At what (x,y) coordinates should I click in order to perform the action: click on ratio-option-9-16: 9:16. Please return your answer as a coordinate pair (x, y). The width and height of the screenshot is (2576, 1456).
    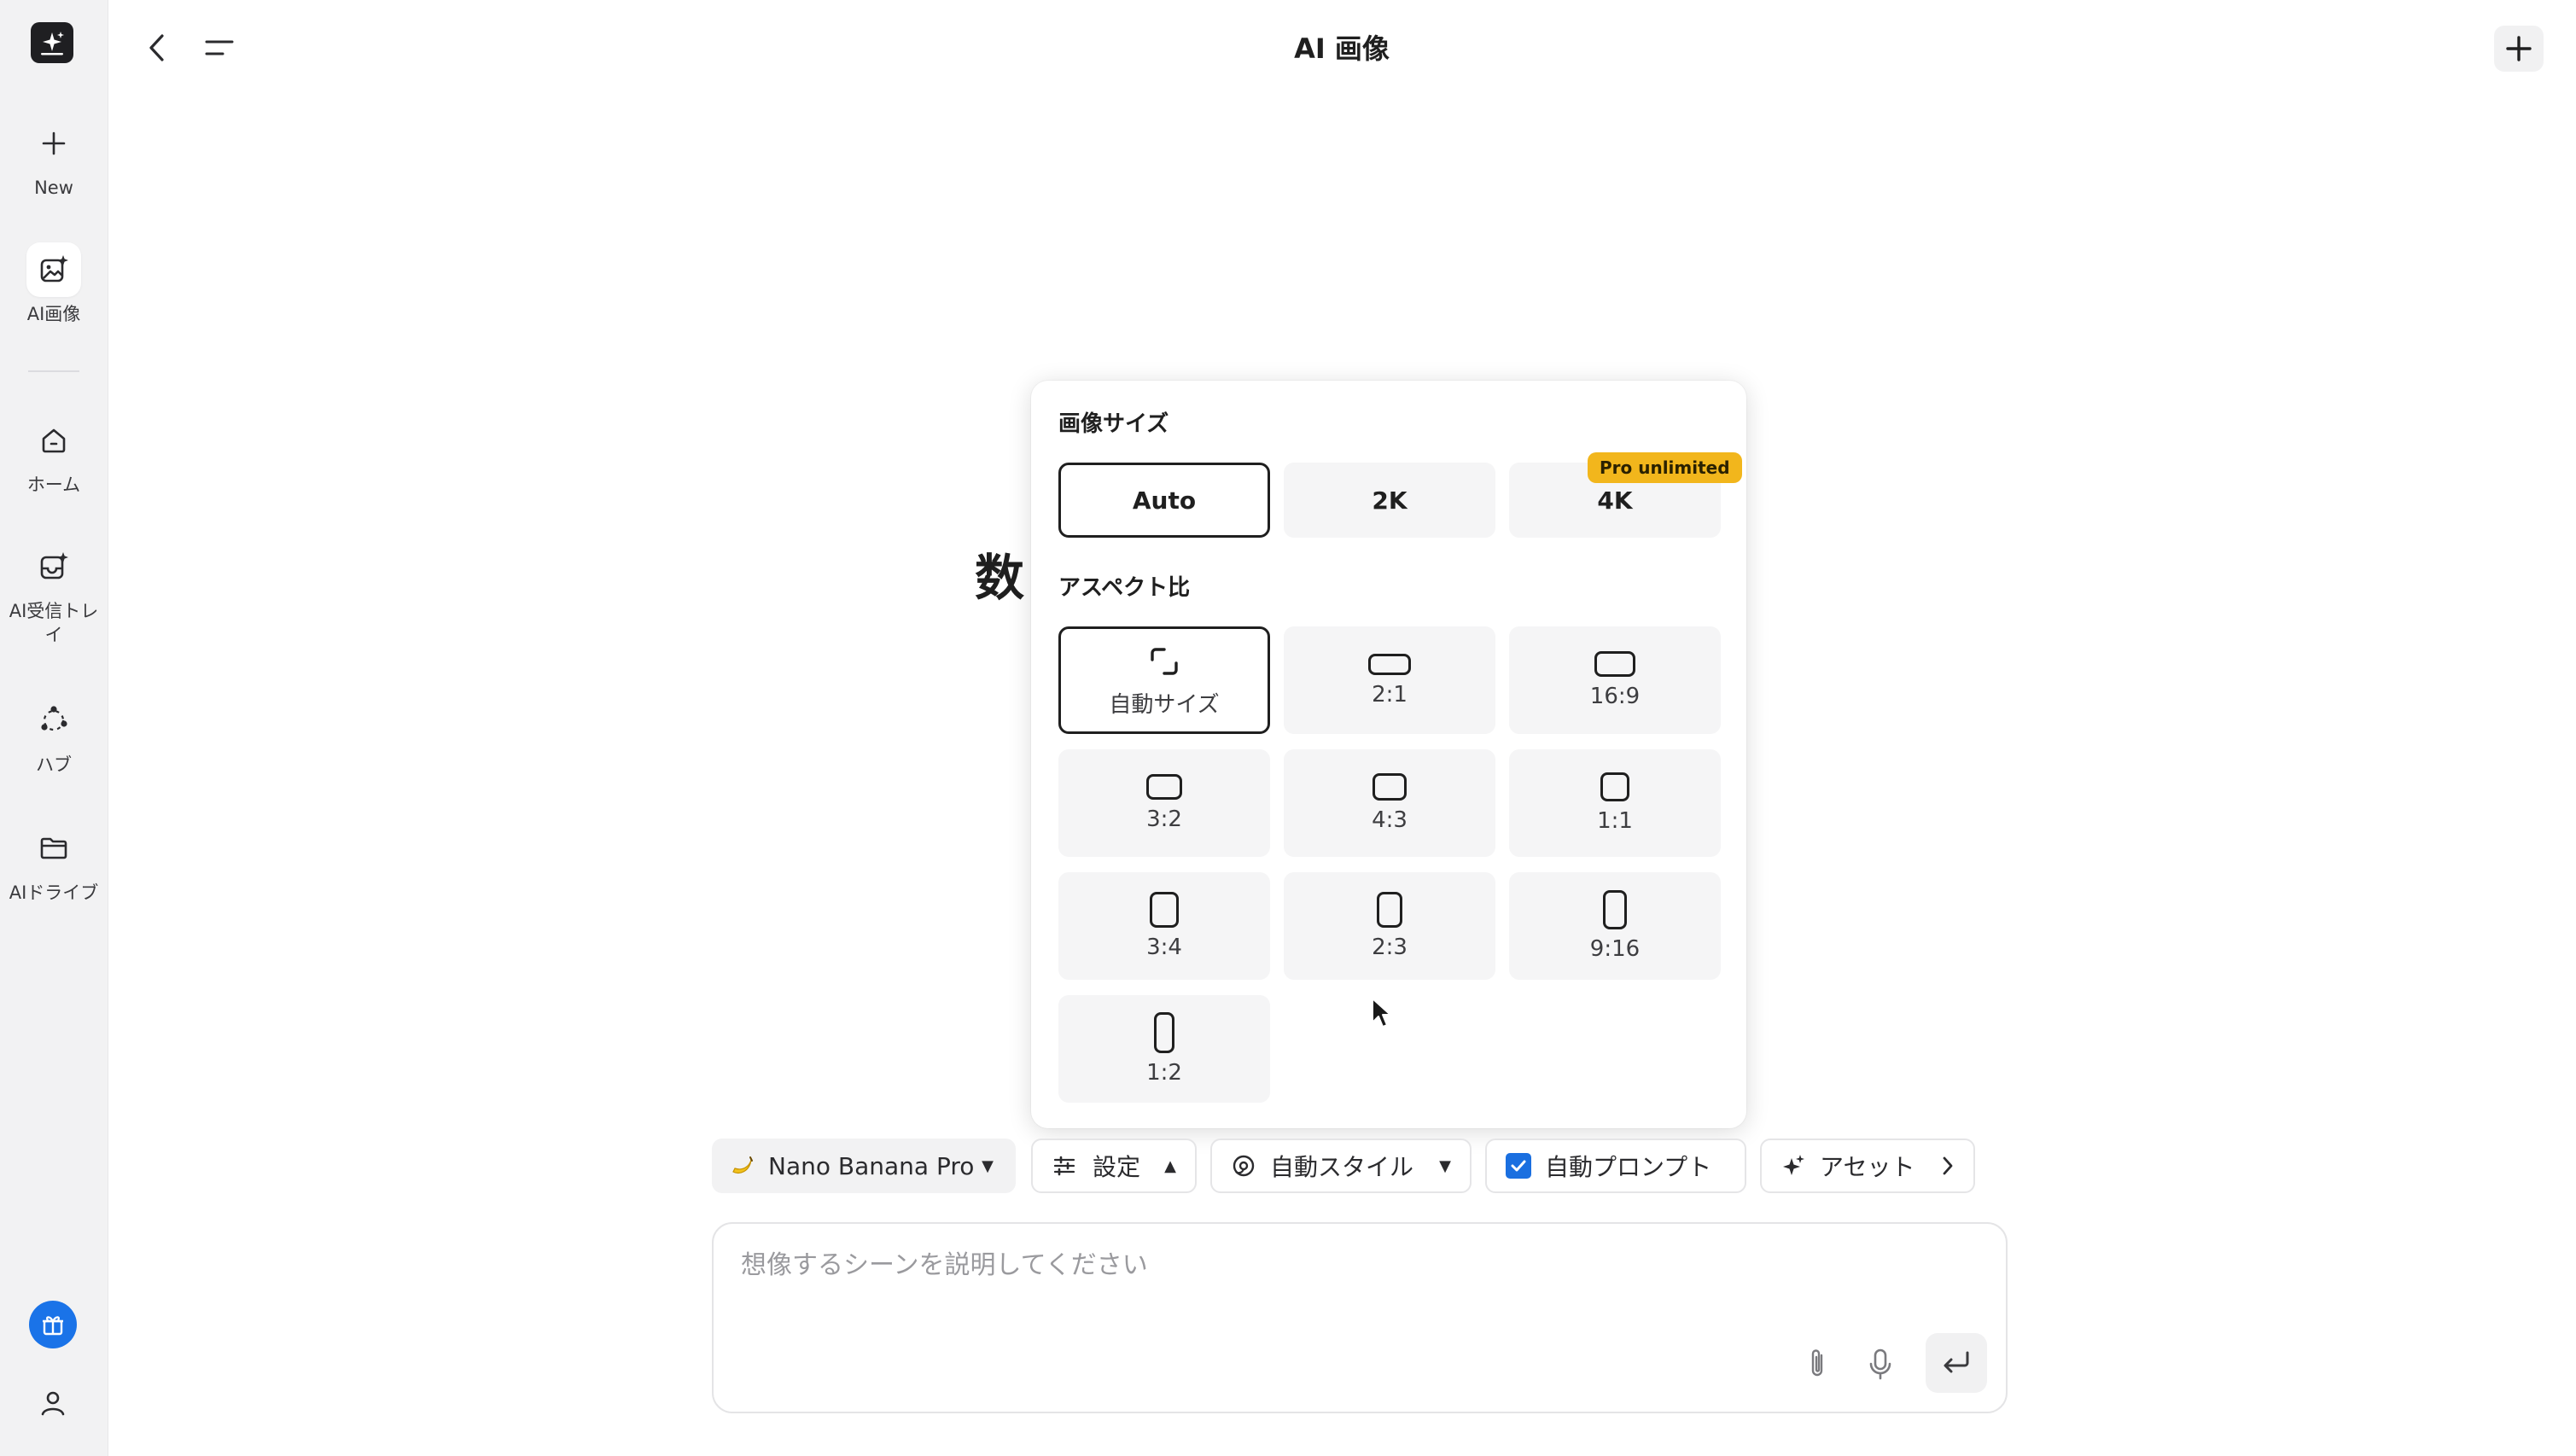
    Looking at the image, I should click on (1615, 926).